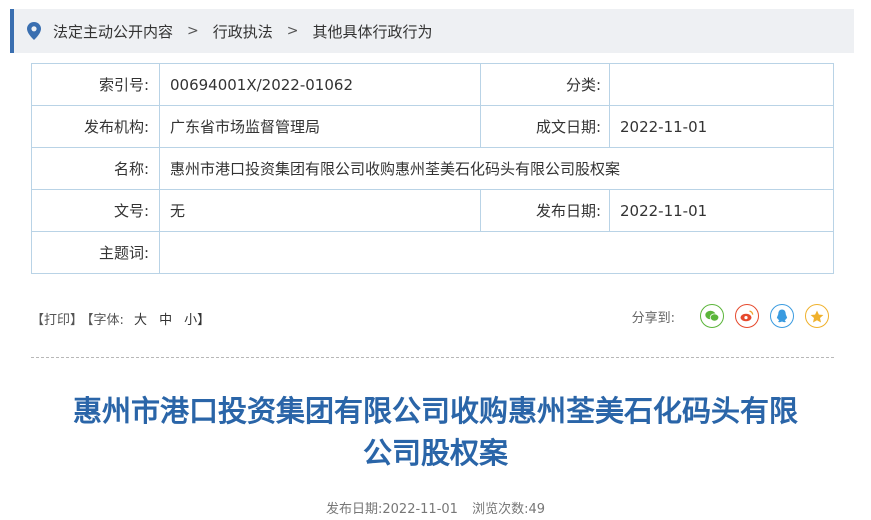 Image resolution: width=871 pixels, height=520 pixels. I want to click on qzone-icon, so click(817, 316).